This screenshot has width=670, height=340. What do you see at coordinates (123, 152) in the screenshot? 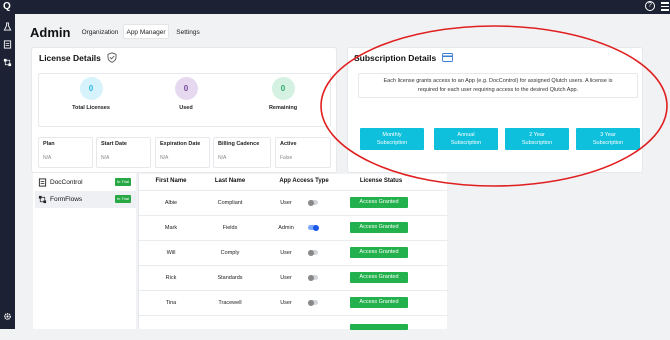
I see `field-start-date: Start Date N/A` at bounding box center [123, 152].